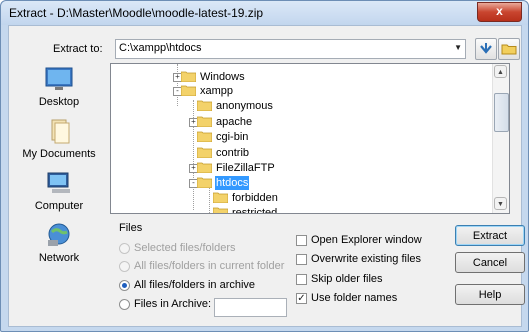 The height and width of the screenshot is (332, 529). Describe the element at coordinates (59, 78) in the screenshot. I see `desktop-icon` at that location.